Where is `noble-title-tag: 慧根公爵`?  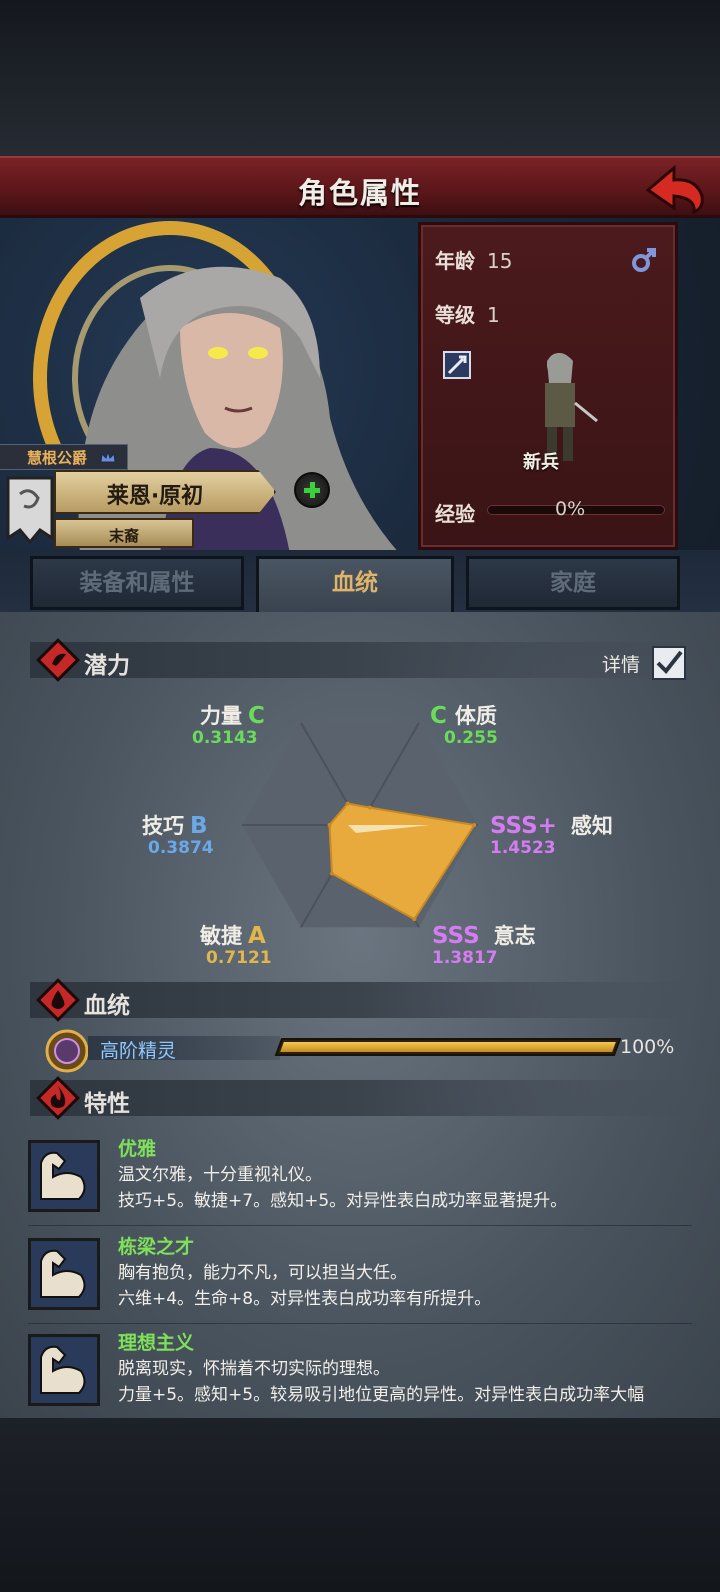
noble-title-tag: 慧根公爵 is located at coordinates (64, 457).